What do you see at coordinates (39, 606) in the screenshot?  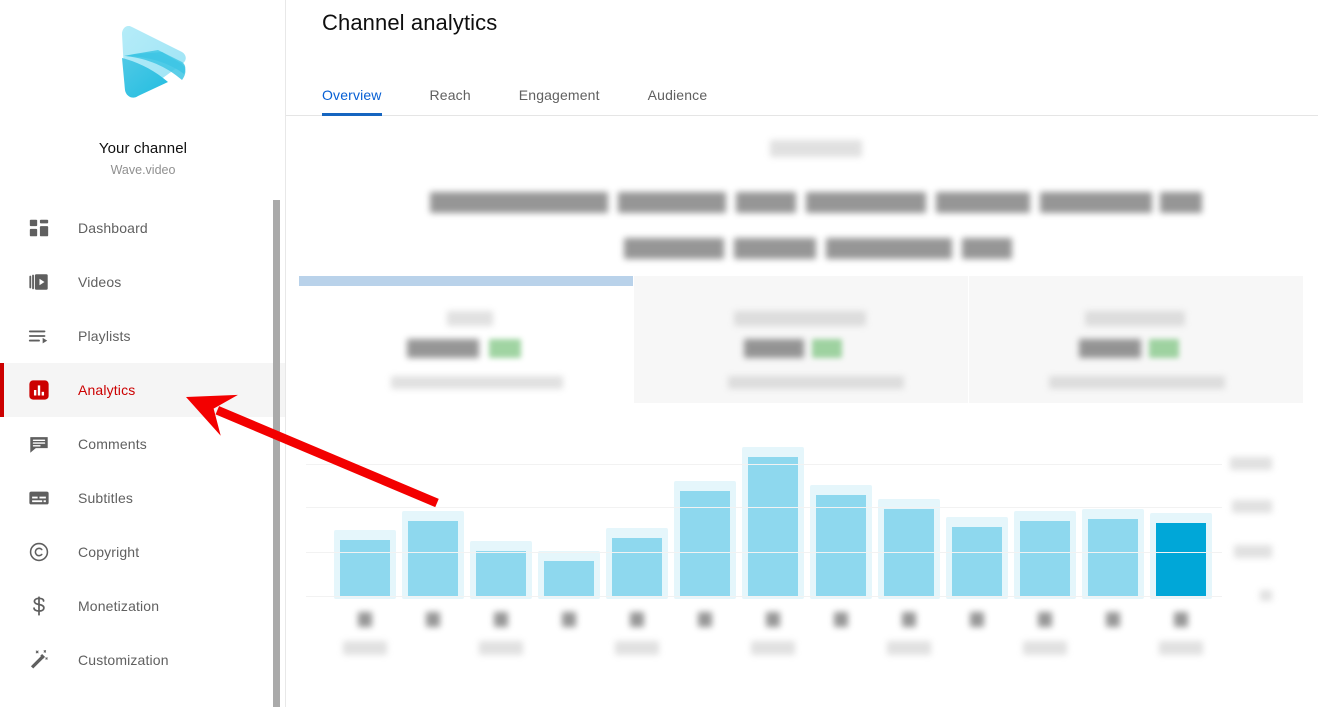 I see `dollar-sign-icon` at bounding box center [39, 606].